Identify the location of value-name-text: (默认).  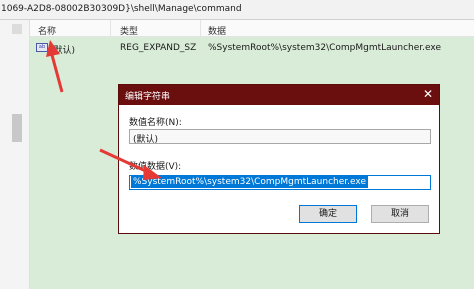
(146, 139).